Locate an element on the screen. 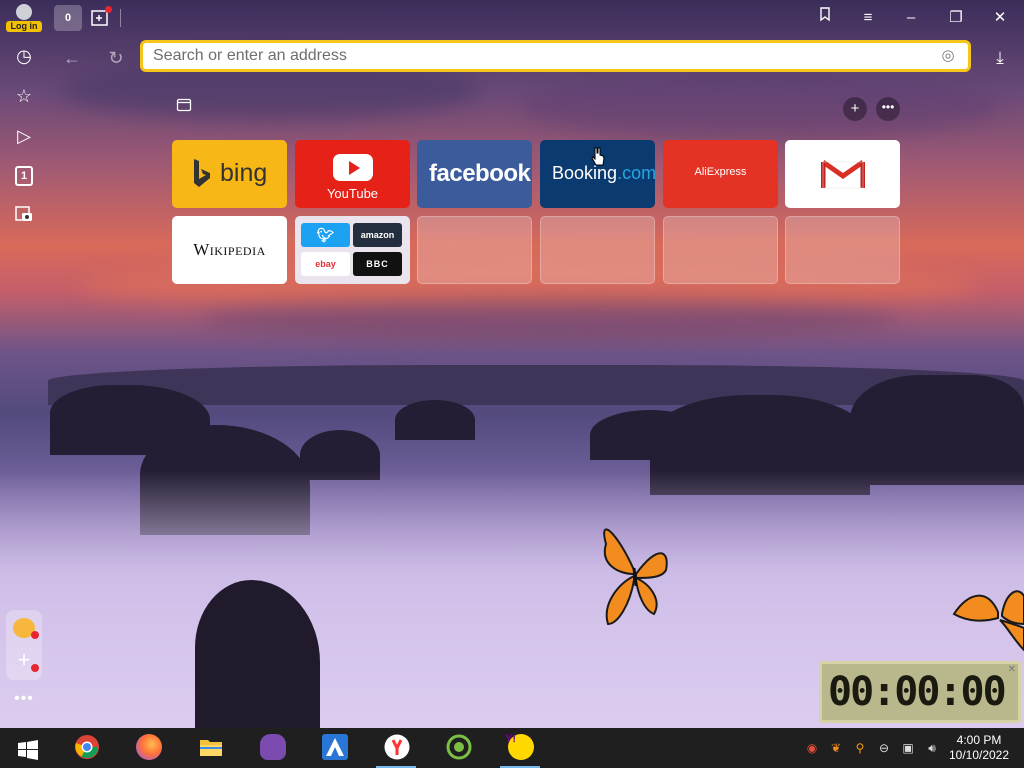  taskbar-bonzi is located at coordinates (272, 748).